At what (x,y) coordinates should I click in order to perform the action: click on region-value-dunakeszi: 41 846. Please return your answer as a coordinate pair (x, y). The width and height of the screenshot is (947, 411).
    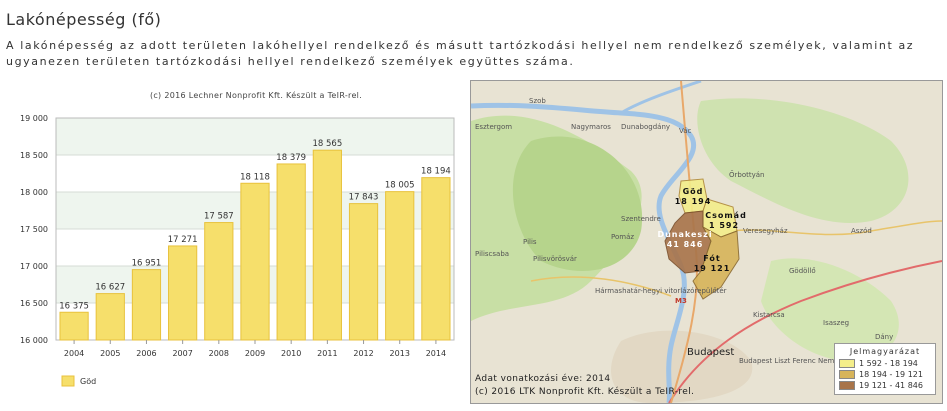
    Looking at the image, I should click on (685, 244).